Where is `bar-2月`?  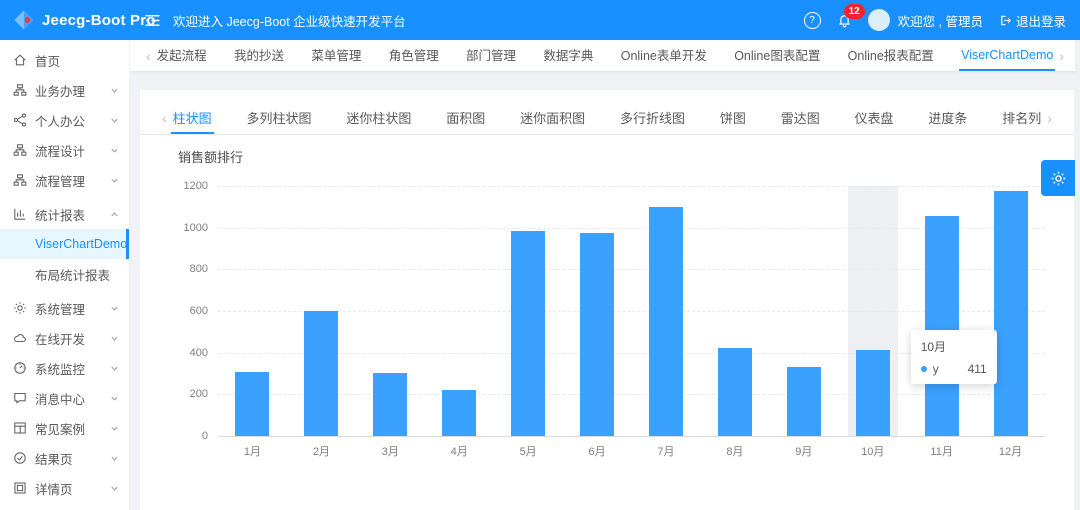
bar-2月 is located at coordinates (321, 373).